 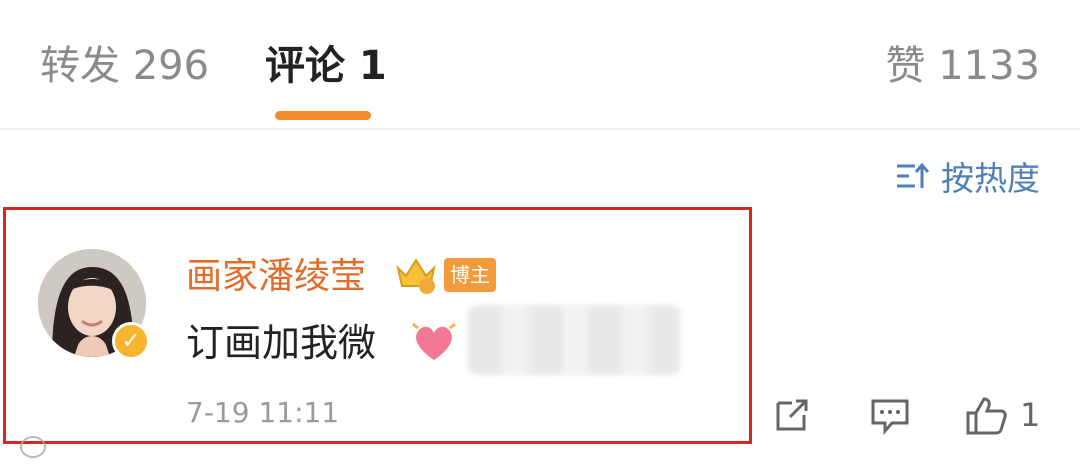 I want to click on heart-emoji-icon, so click(x=434, y=341).